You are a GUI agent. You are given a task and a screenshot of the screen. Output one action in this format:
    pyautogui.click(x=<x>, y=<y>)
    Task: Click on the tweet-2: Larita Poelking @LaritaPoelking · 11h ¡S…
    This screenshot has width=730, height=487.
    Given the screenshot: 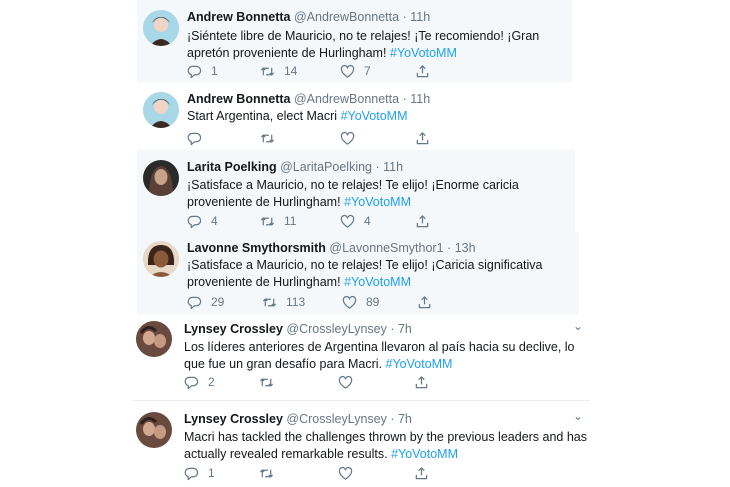 What is the action you would take?
    pyautogui.click(x=356, y=191)
    